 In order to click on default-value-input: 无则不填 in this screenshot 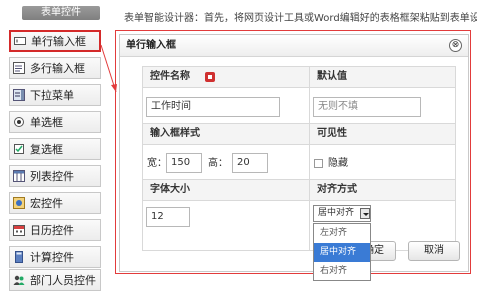, I will do `click(367, 107)`.